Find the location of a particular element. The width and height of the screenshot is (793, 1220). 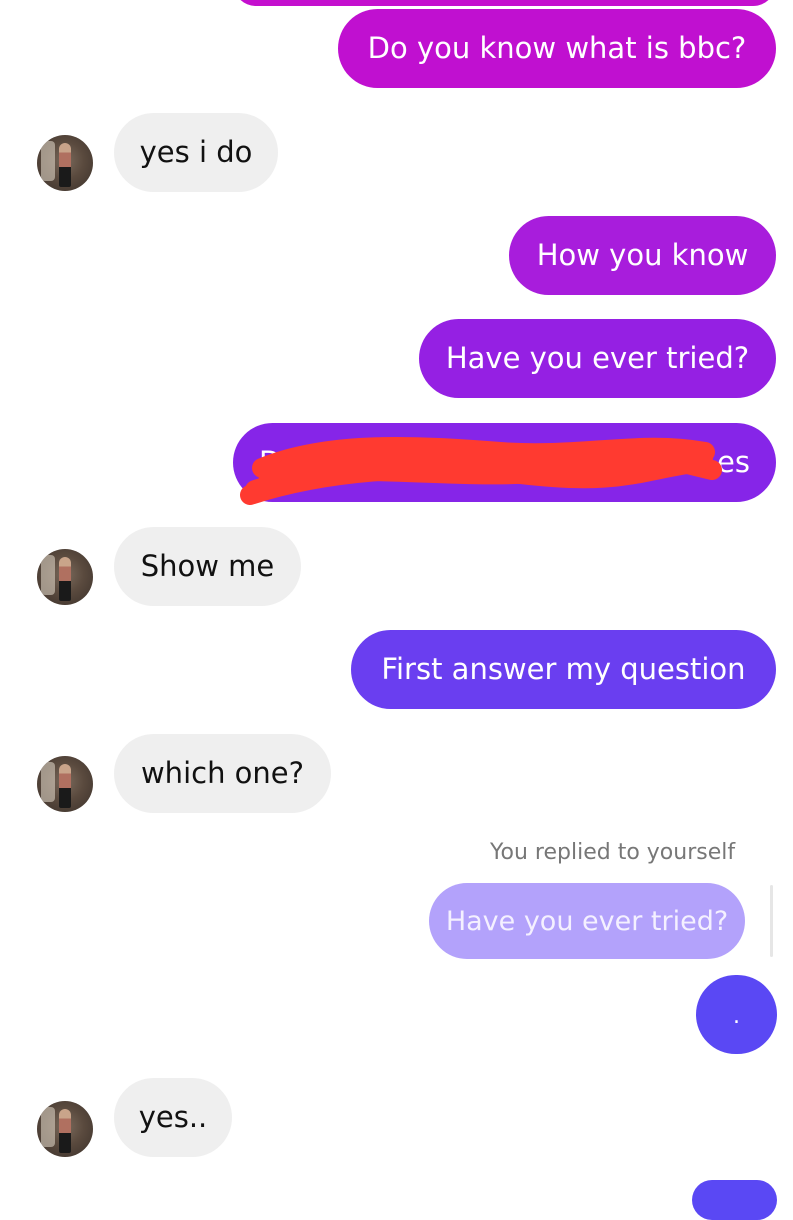

outgoing-message: First answer my question is located at coordinates (563, 669).